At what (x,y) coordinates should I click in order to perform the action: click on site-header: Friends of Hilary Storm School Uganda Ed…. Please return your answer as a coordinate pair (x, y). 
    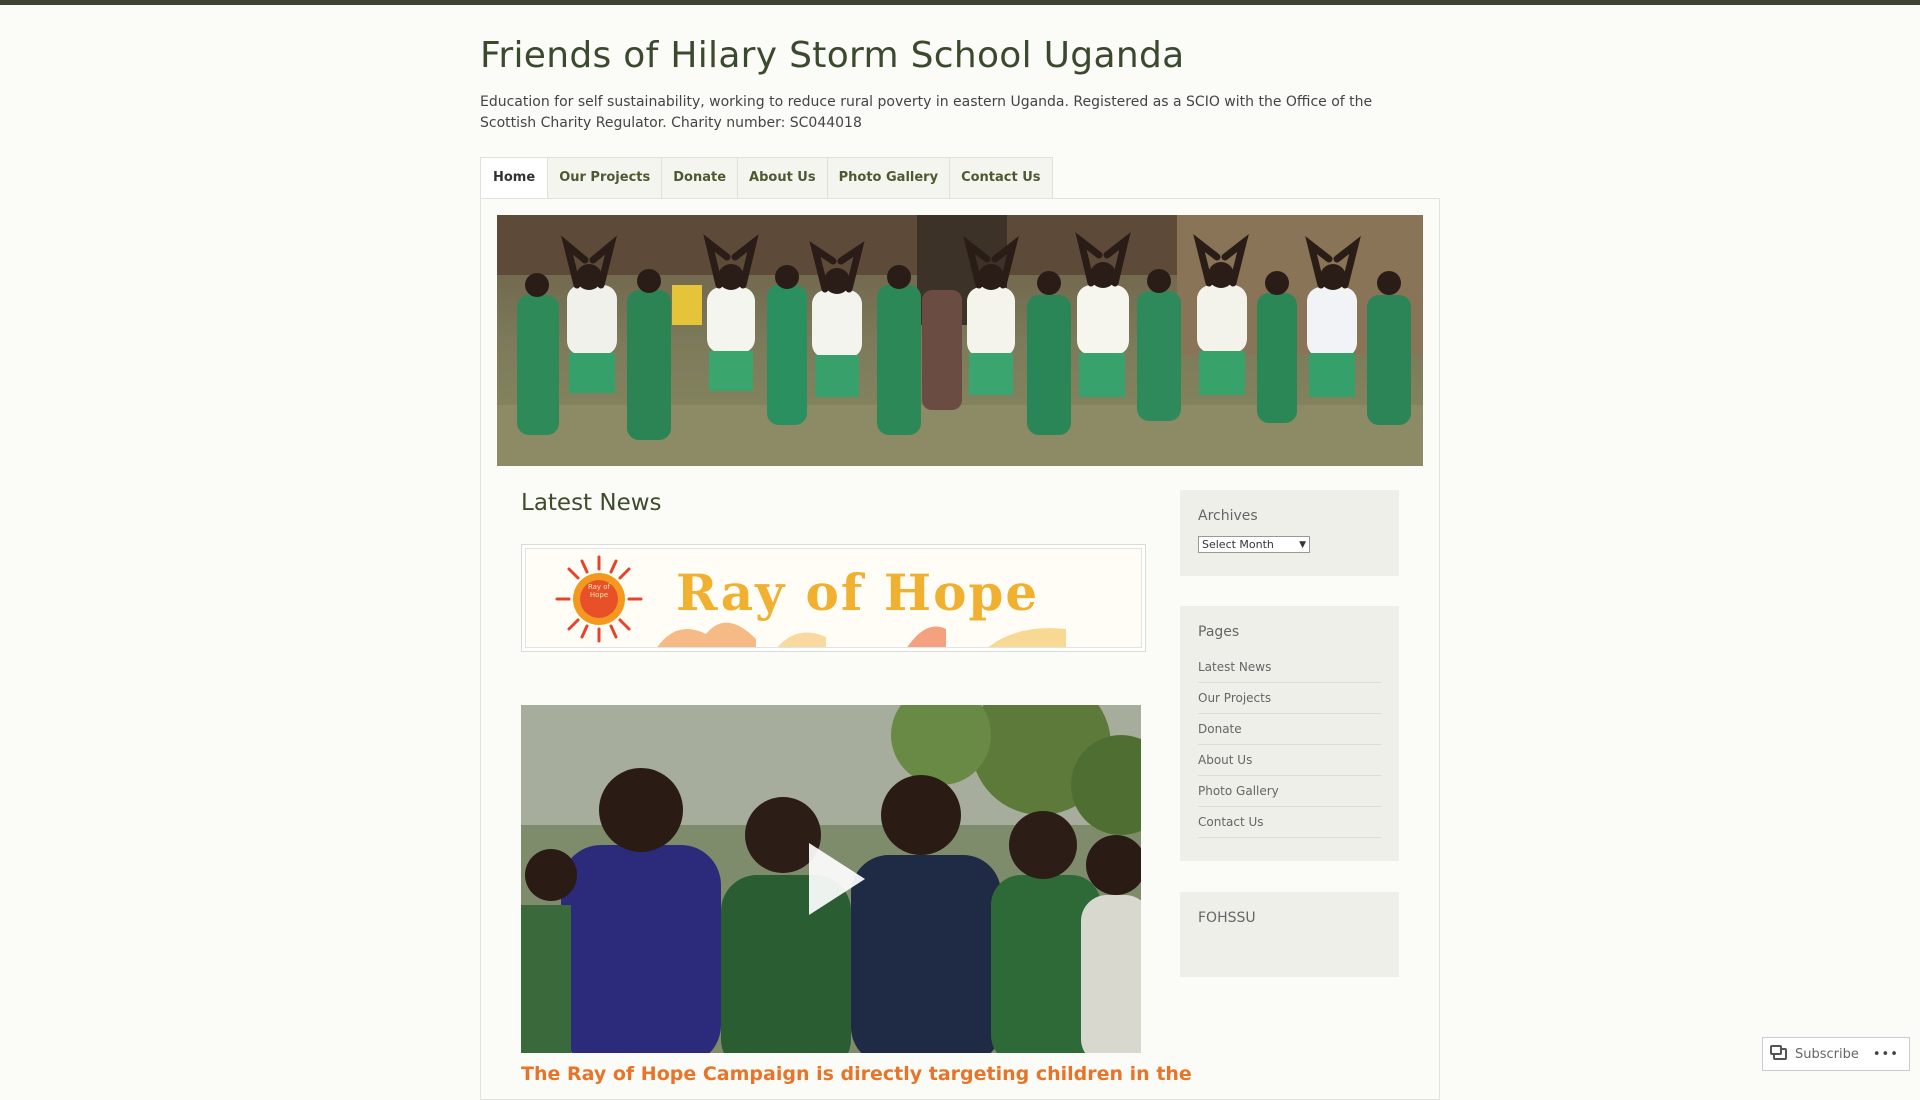
    Looking at the image, I should click on (960, 83).